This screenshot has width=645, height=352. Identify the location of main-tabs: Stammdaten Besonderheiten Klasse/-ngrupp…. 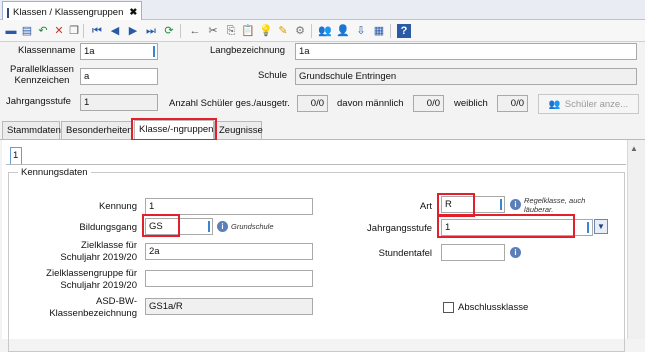
(322, 129).